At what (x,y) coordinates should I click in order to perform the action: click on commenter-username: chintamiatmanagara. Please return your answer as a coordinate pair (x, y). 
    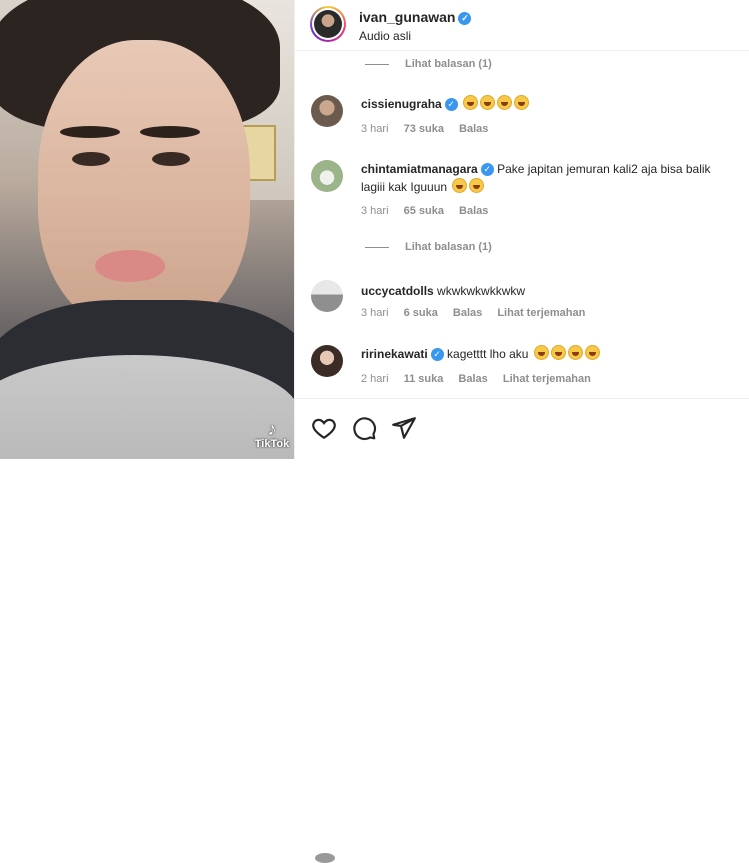
    Looking at the image, I should click on (419, 169).